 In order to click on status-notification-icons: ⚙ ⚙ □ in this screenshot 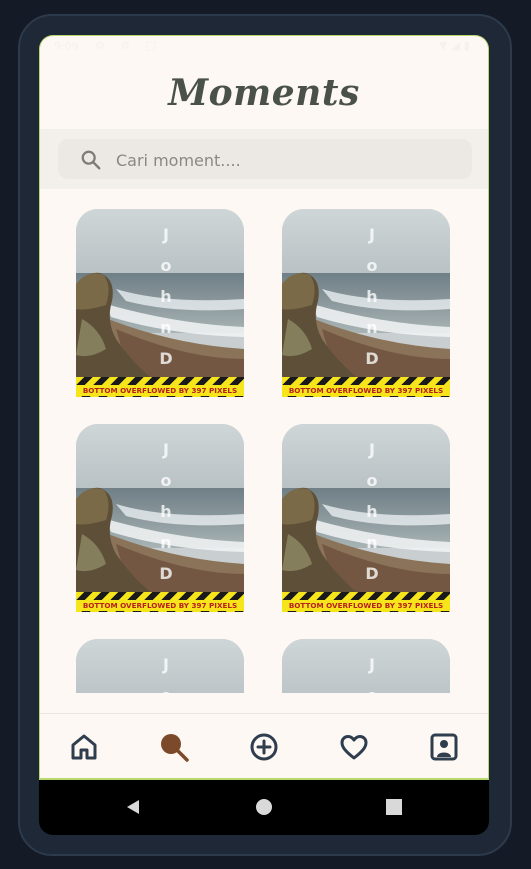, I will do `click(129, 45)`.